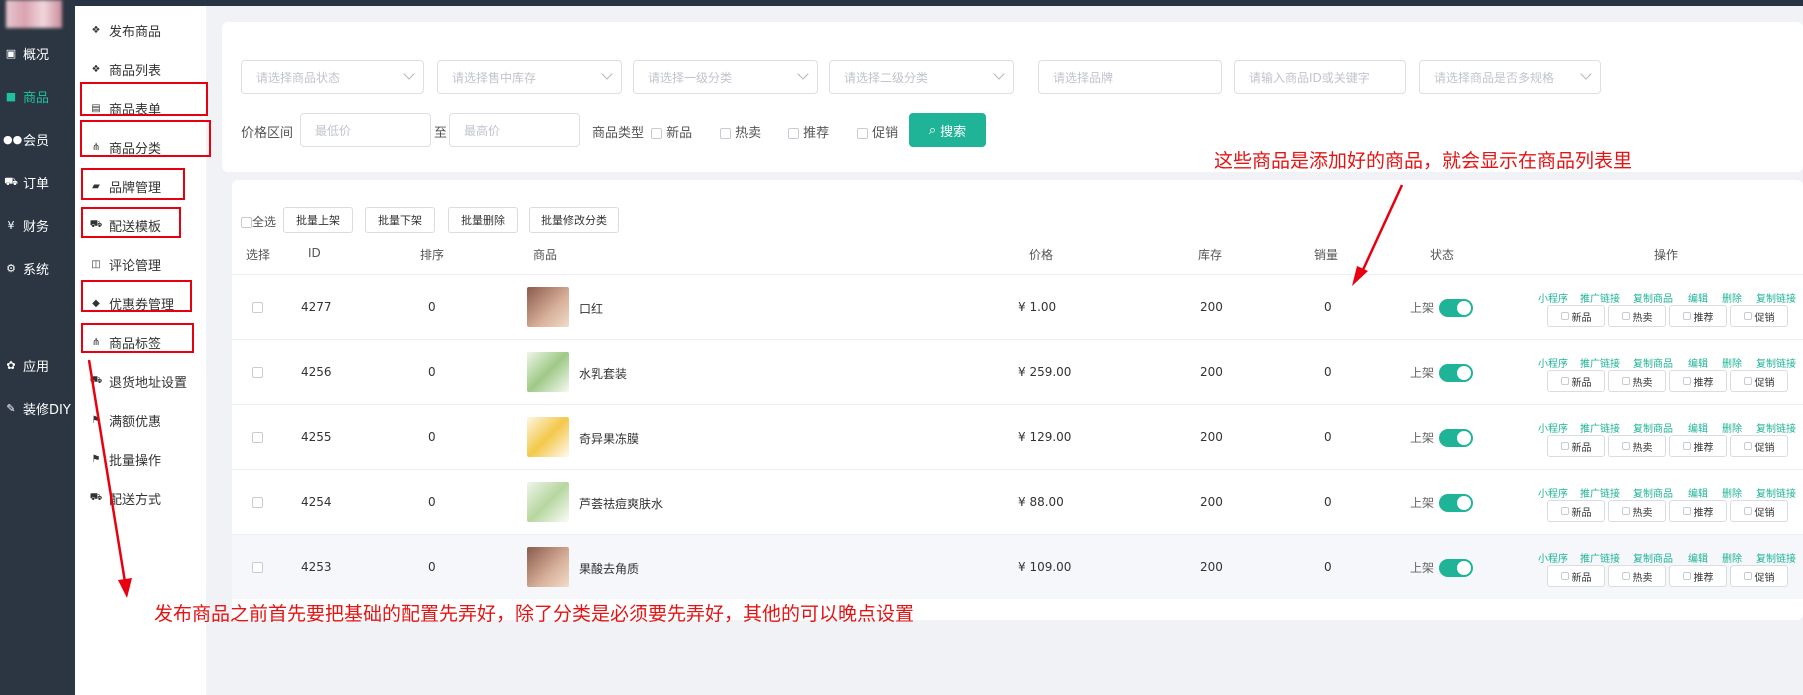 Image resolution: width=1803 pixels, height=695 pixels. Describe the element at coordinates (125, 186) in the screenshot. I see `subnav-item-brand: ▰ 品牌管理` at that location.